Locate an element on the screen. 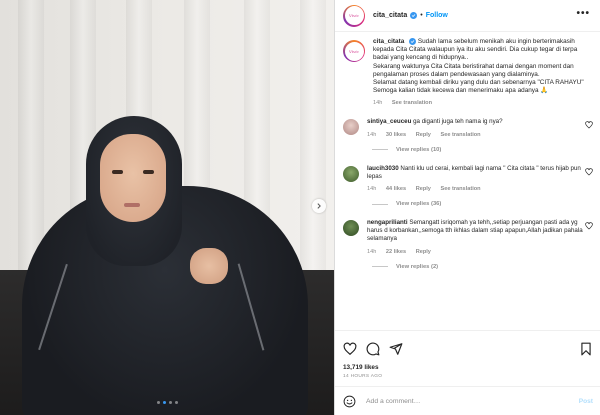 The height and width of the screenshot is (415, 600). view-replies-label: View replies (36) is located at coordinates (419, 204).